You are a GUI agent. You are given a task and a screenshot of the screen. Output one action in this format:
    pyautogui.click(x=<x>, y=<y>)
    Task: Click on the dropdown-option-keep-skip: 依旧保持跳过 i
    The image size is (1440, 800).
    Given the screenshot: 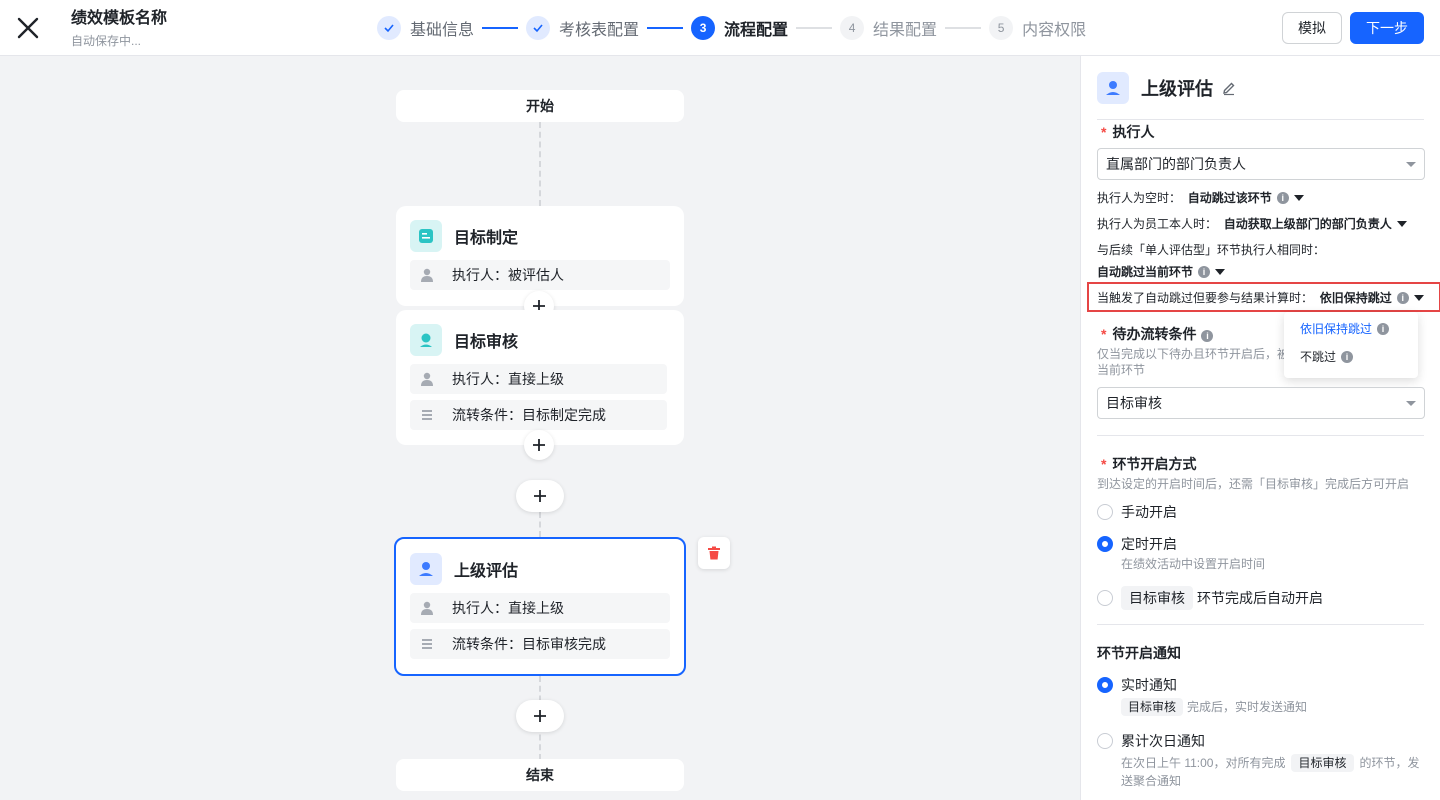 What is the action you would take?
    pyautogui.click(x=1345, y=328)
    